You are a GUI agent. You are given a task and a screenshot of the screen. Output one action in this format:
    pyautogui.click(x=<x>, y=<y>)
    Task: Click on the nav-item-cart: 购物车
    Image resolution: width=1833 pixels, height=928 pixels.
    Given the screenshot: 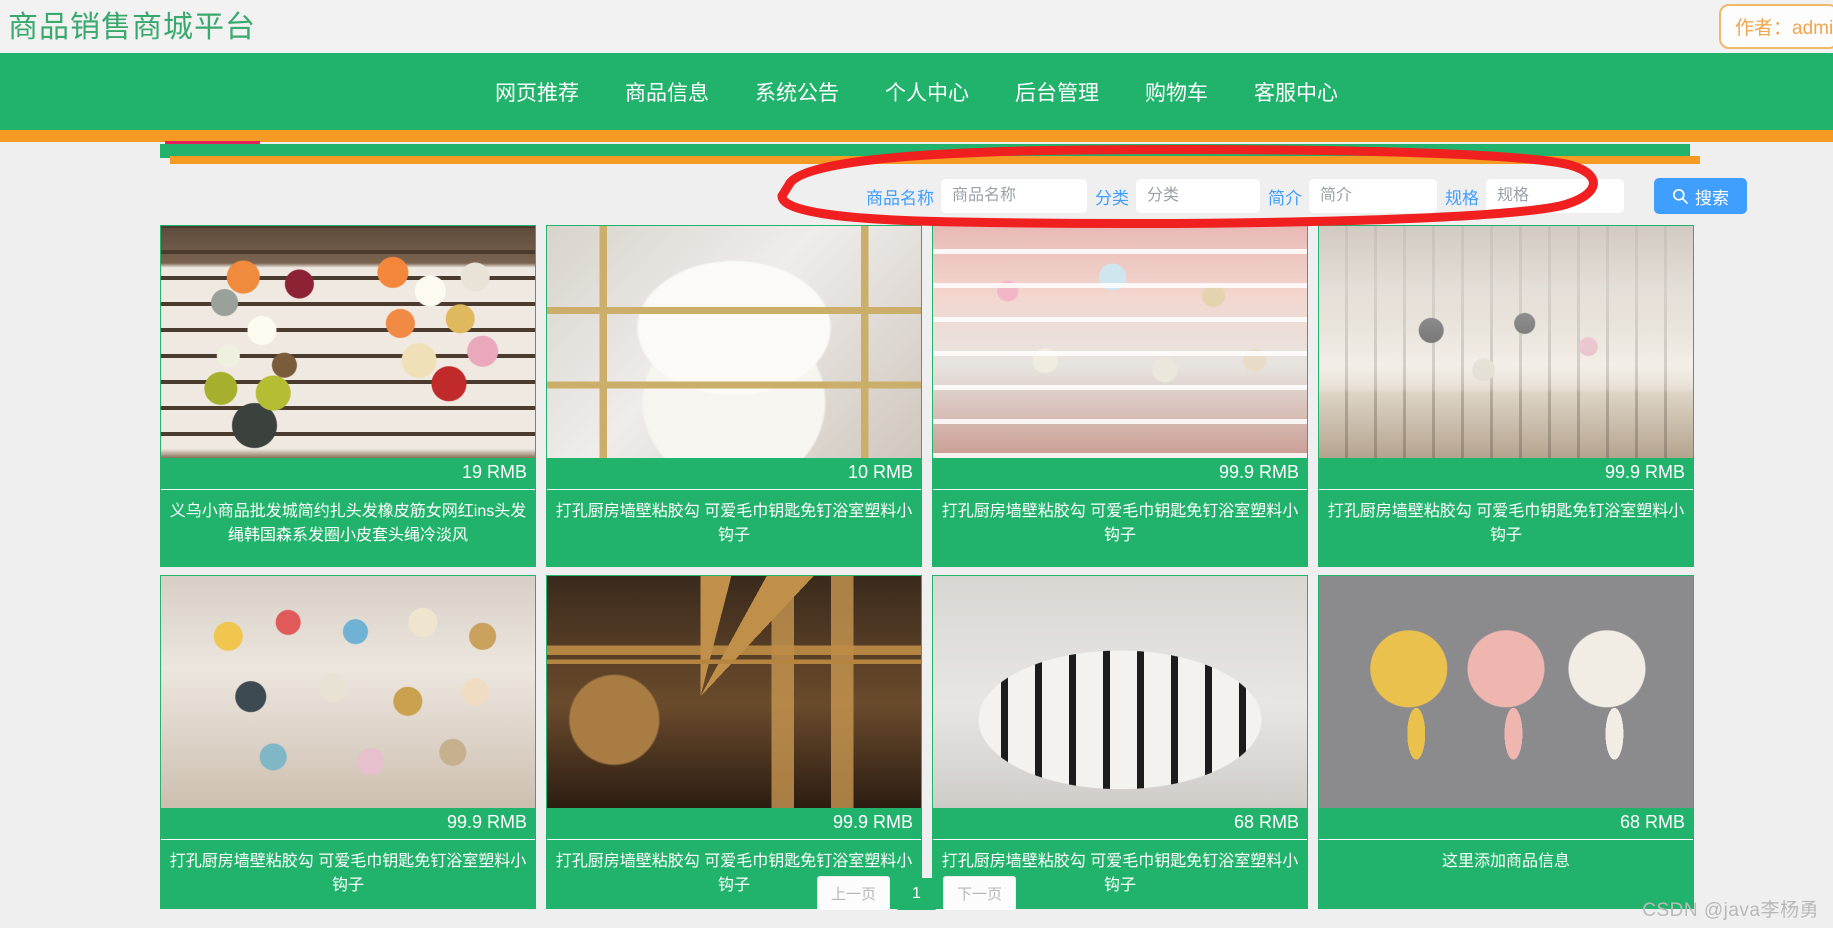 What is the action you would take?
    pyautogui.click(x=1176, y=92)
    